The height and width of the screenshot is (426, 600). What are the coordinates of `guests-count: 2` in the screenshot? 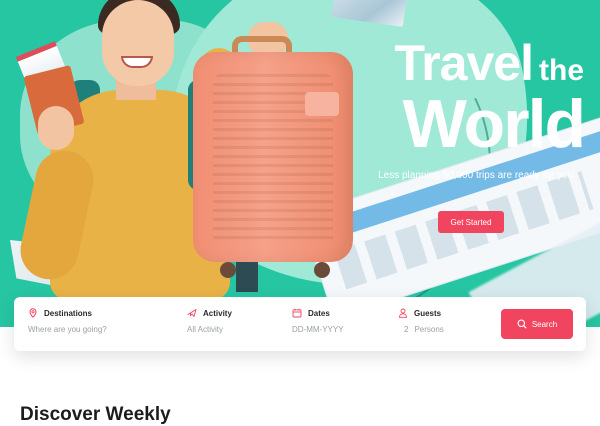 It's located at (406, 329).